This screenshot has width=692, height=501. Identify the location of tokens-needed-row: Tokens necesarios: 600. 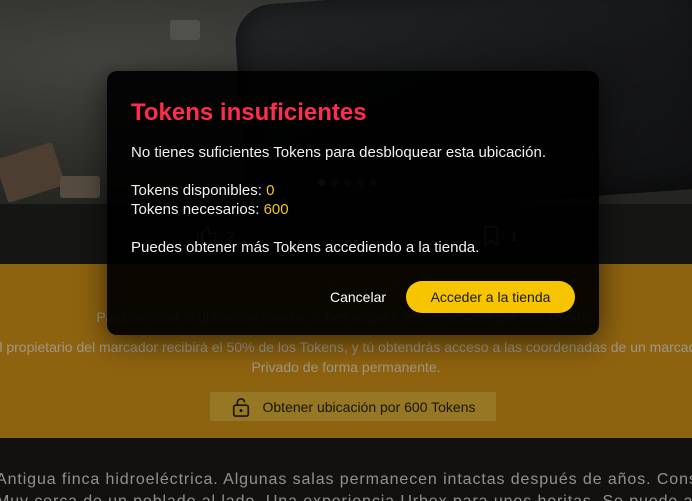
(210, 209).